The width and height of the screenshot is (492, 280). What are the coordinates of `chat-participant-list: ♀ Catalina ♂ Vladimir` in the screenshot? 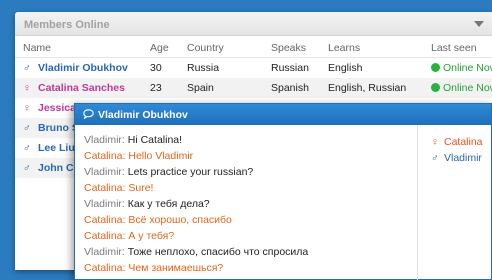 It's located at (454, 202).